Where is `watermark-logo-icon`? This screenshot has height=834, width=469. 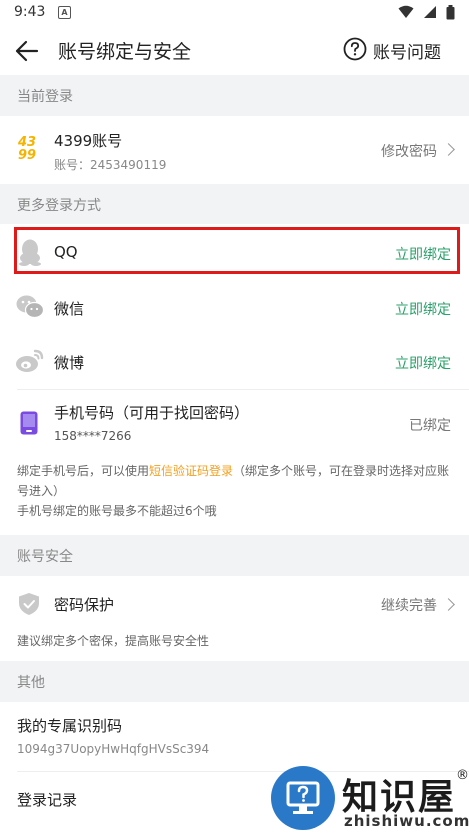
watermark-logo-icon is located at coordinates (303, 798).